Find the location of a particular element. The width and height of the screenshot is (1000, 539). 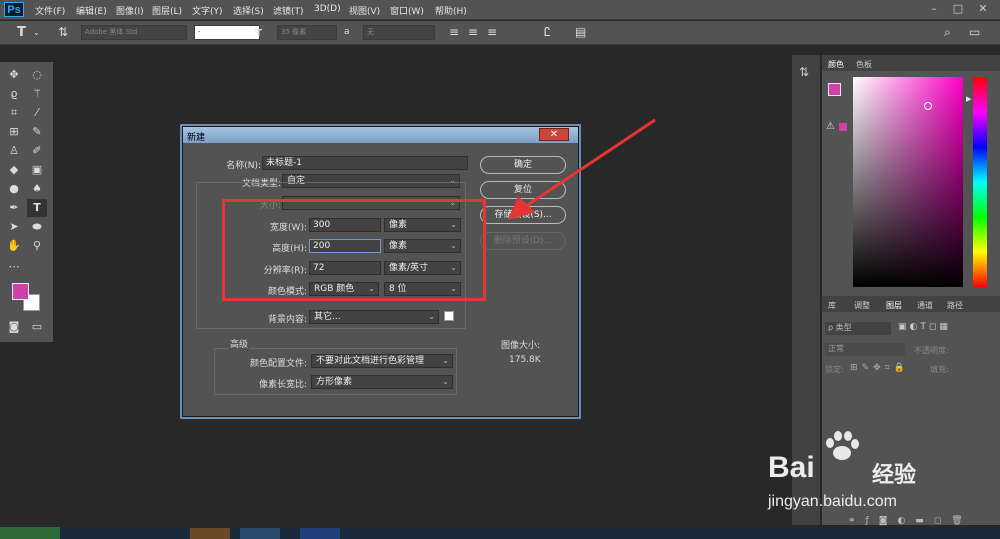

align-center-icon: ≡ is located at coordinates (473, 32).